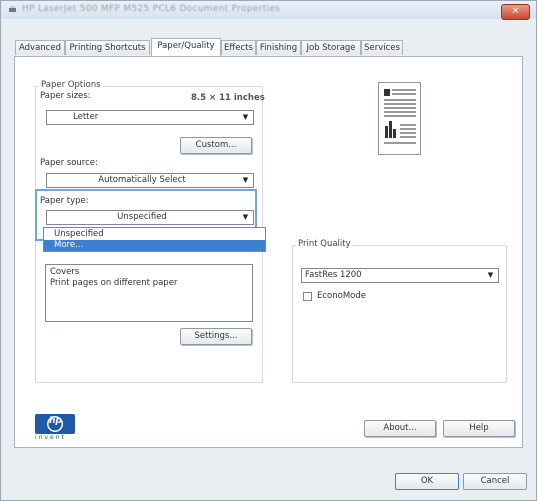 The height and width of the screenshot is (501, 537). I want to click on document-preview, so click(399, 118).